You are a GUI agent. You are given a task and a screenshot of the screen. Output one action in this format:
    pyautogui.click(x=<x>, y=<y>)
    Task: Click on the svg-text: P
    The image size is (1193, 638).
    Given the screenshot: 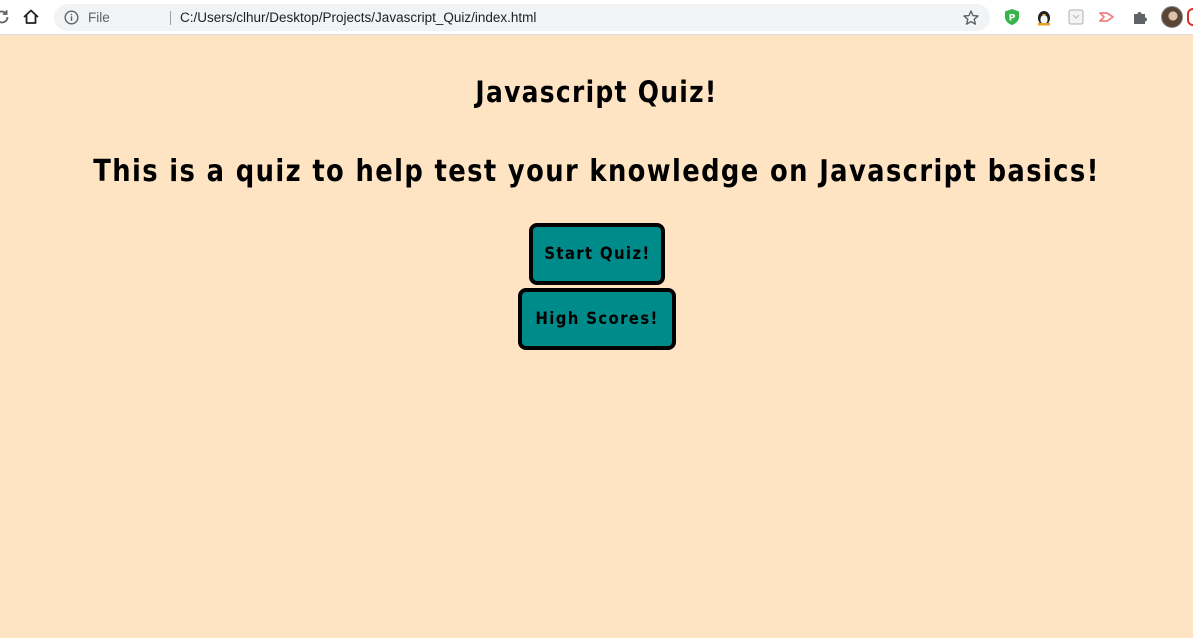 What is the action you would take?
    pyautogui.click(x=1012, y=19)
    